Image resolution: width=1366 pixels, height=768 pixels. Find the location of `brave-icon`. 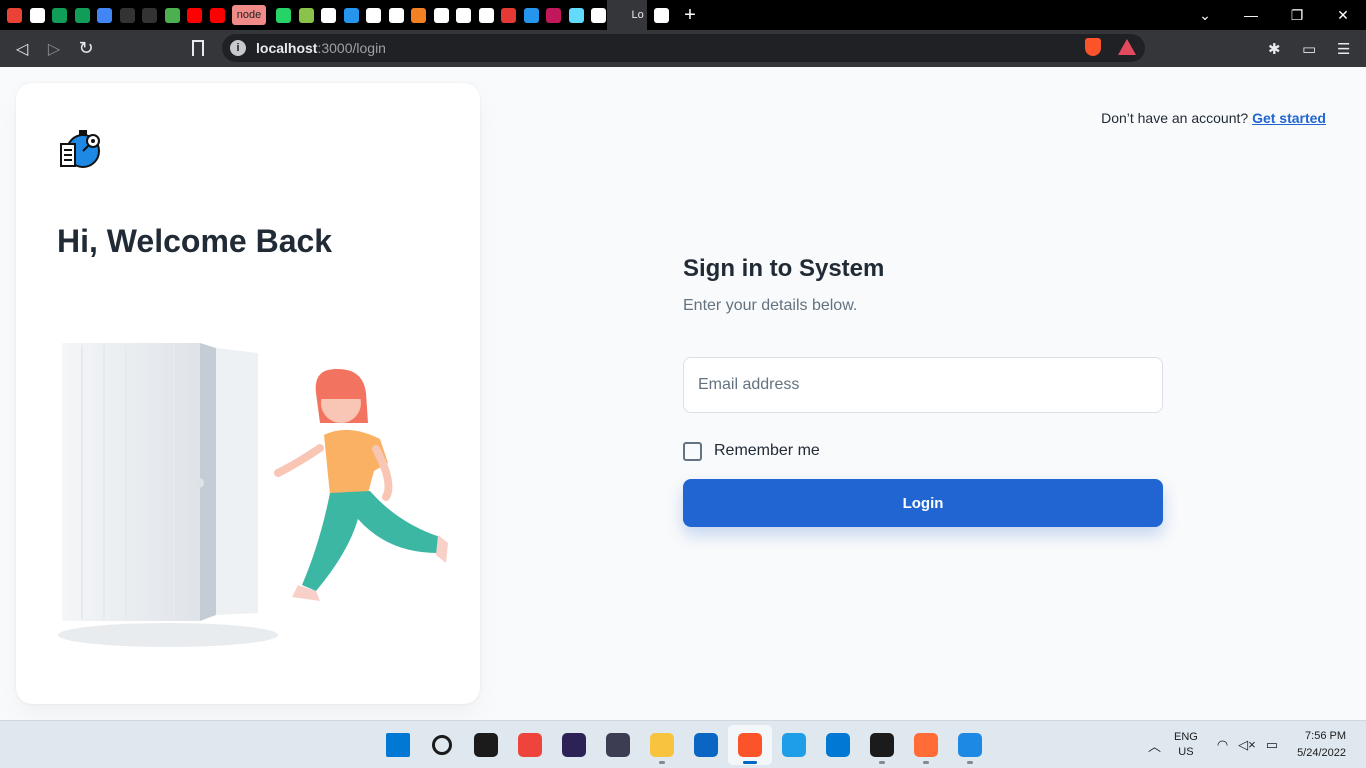

brave-icon is located at coordinates (750, 745).